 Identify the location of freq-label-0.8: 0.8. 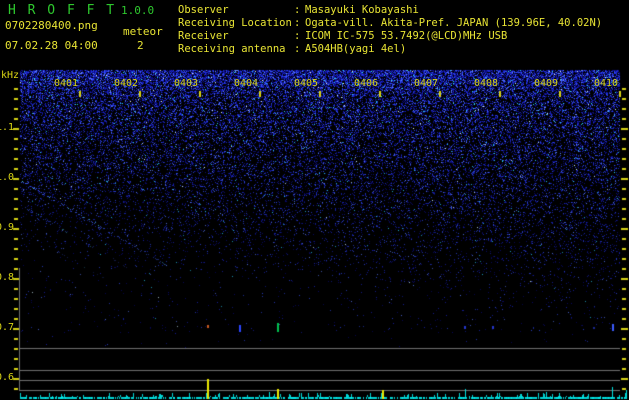
(7, 277).